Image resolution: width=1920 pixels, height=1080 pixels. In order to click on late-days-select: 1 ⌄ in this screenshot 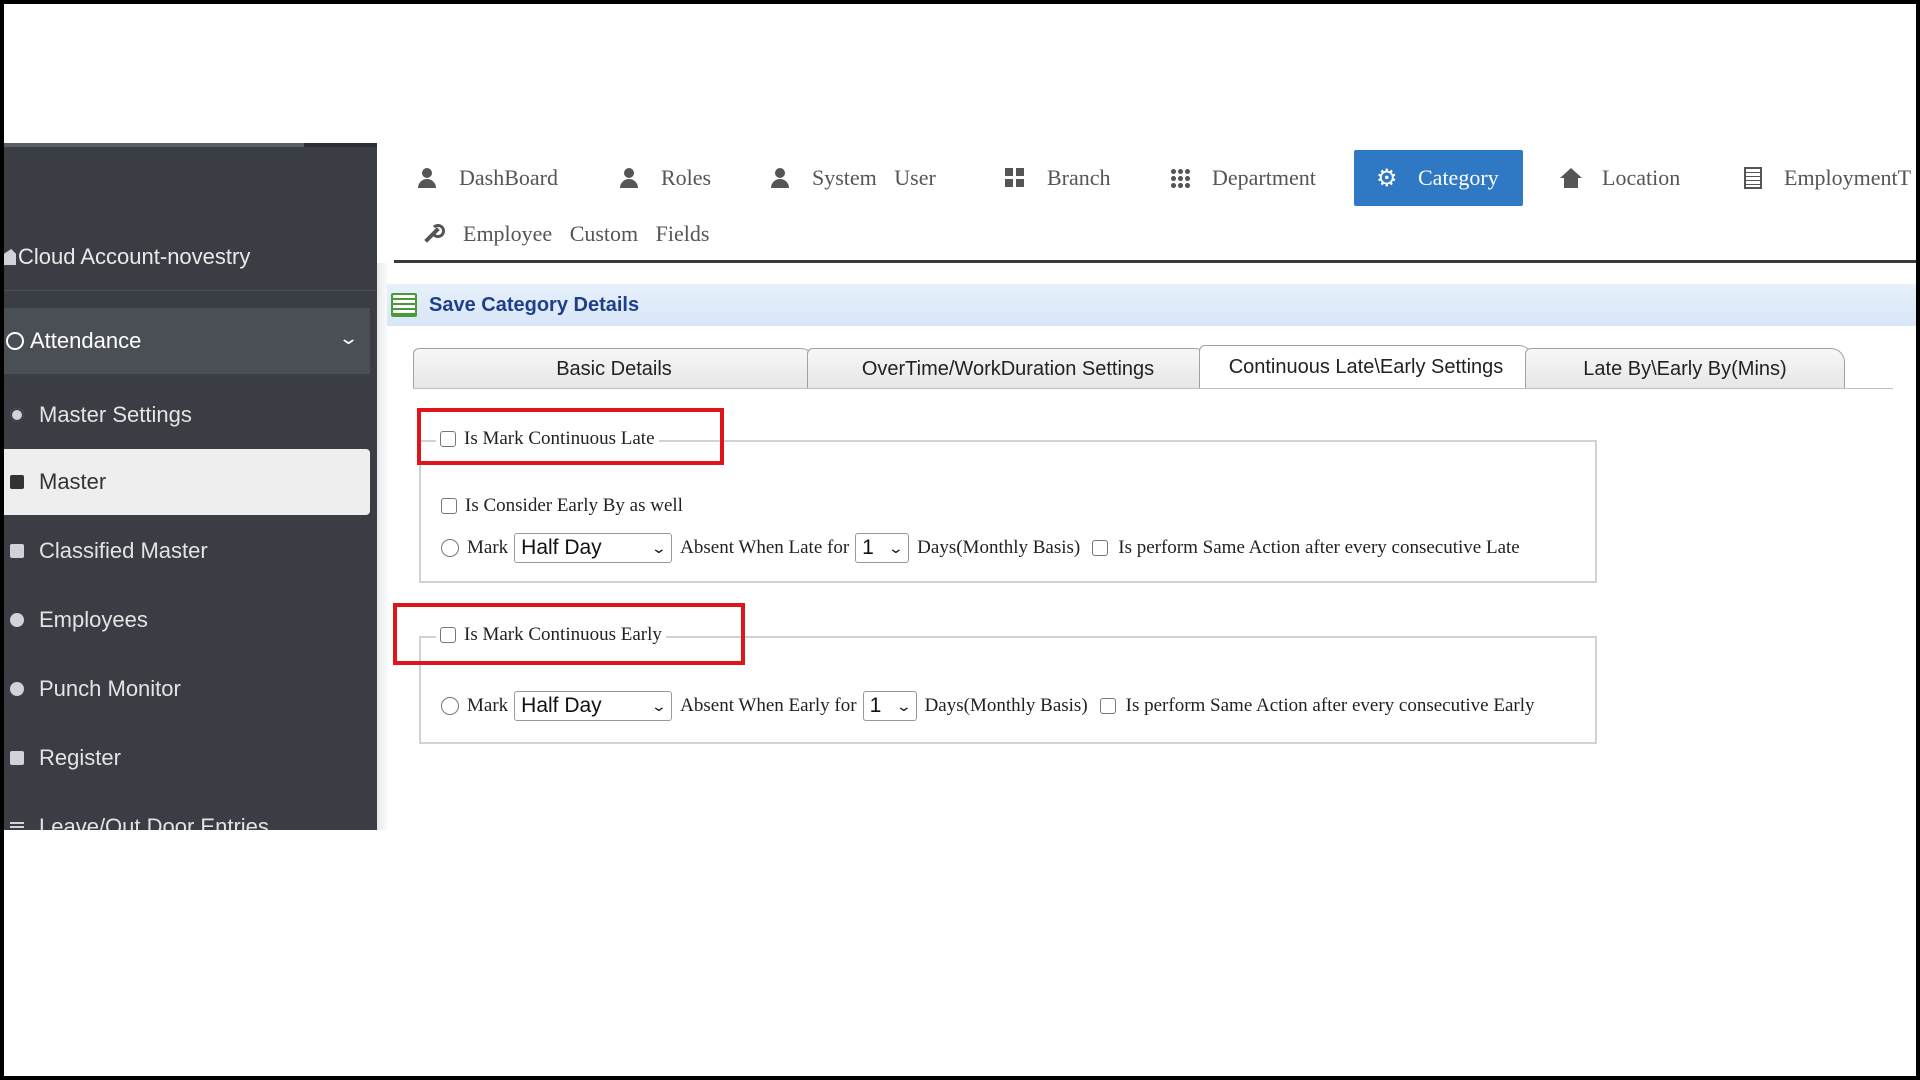, I will do `click(882, 548)`.